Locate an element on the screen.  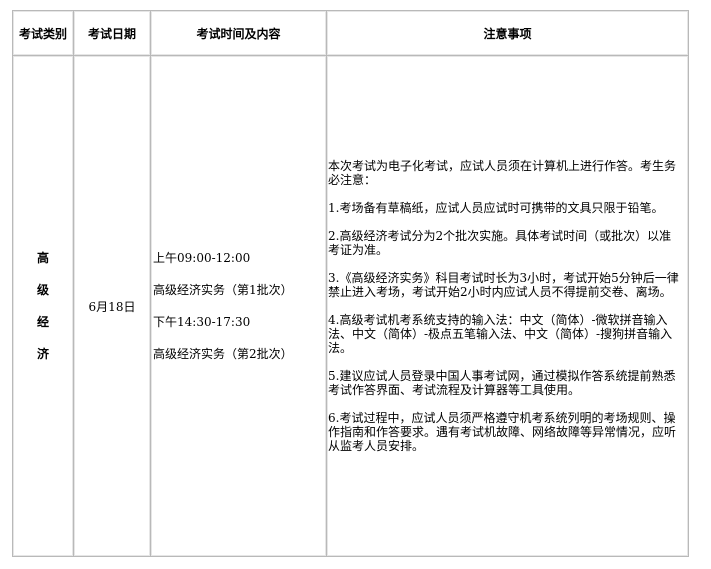
morning-subject: 高级经济实务（第1批次） is located at coordinates (223, 290).